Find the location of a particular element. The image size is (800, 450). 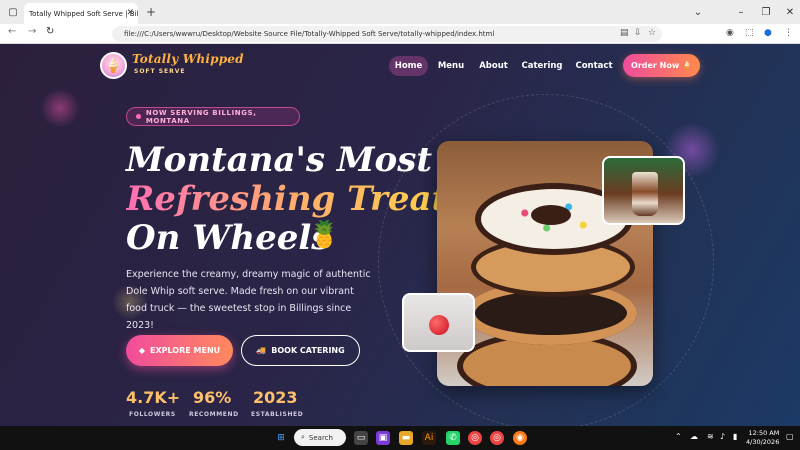

location-badge-text: NOW SERVING BILLINGS, MONTANA is located at coordinates (201, 116).